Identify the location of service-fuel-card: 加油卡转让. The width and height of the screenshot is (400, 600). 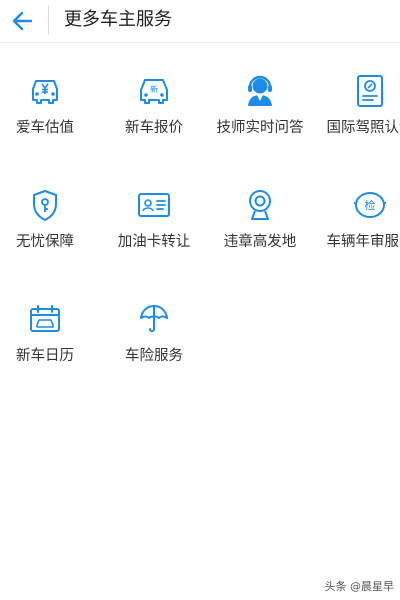
(154, 212).